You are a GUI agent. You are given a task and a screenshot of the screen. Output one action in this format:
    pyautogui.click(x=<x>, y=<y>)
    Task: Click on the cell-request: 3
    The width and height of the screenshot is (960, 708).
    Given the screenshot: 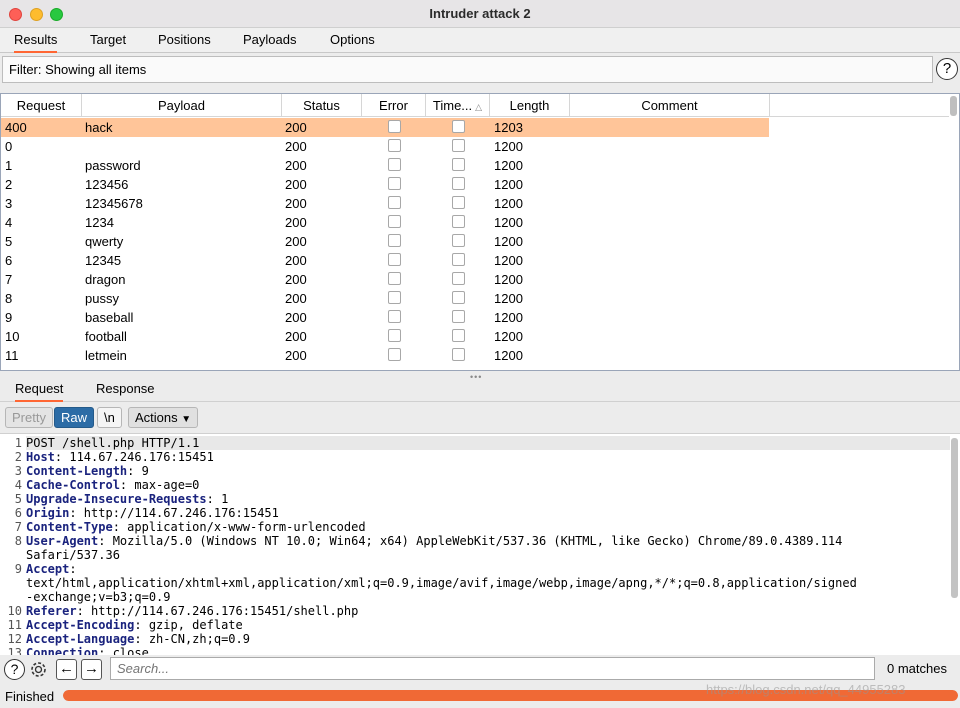 What is the action you would take?
    pyautogui.click(x=9, y=203)
    